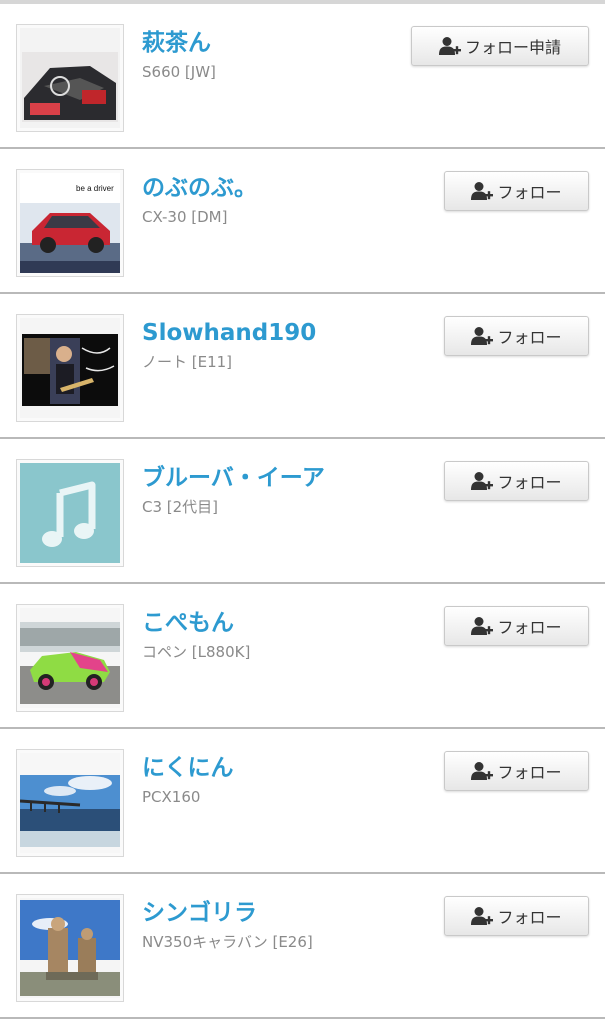 The image size is (605, 1024). I want to click on list-item: こぺもん コペン [L880K] フォロー, so click(302, 656).